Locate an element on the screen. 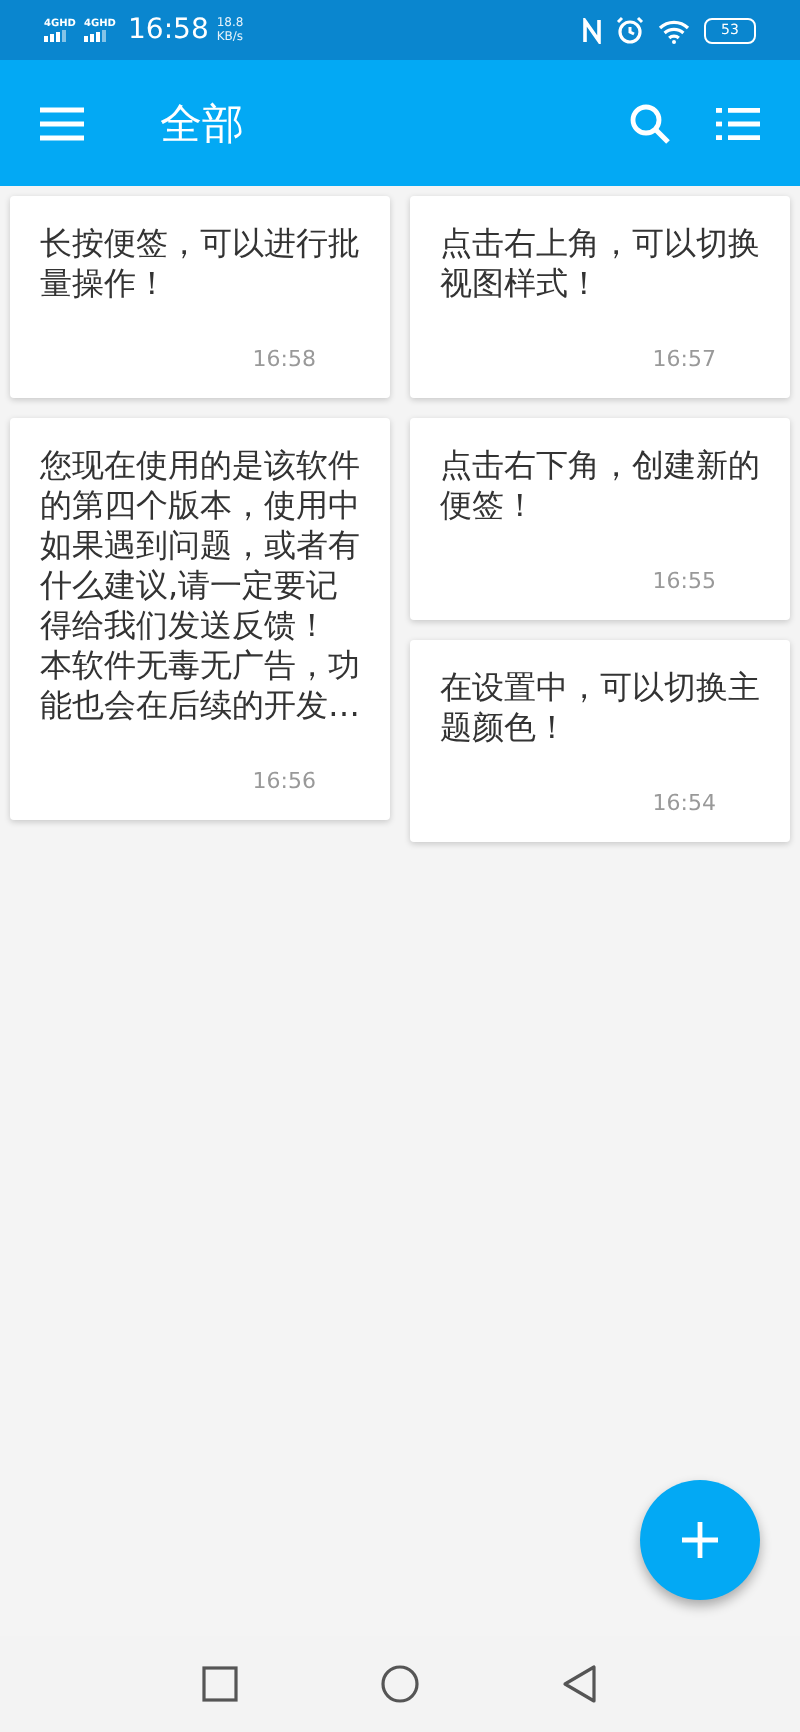 The image size is (800, 1732). nfc-icon is located at coordinates (592, 30).